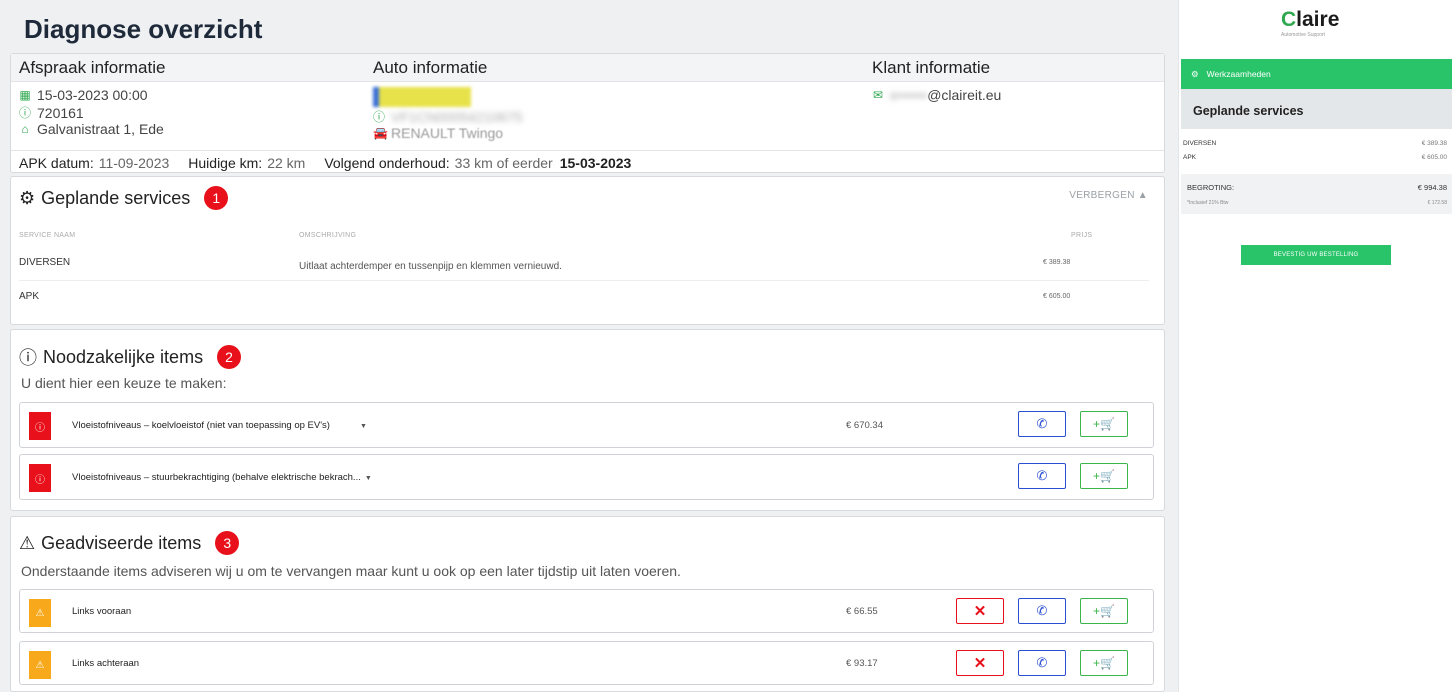 This screenshot has width=1452, height=692. I want to click on total-box, so click(1316, 194).